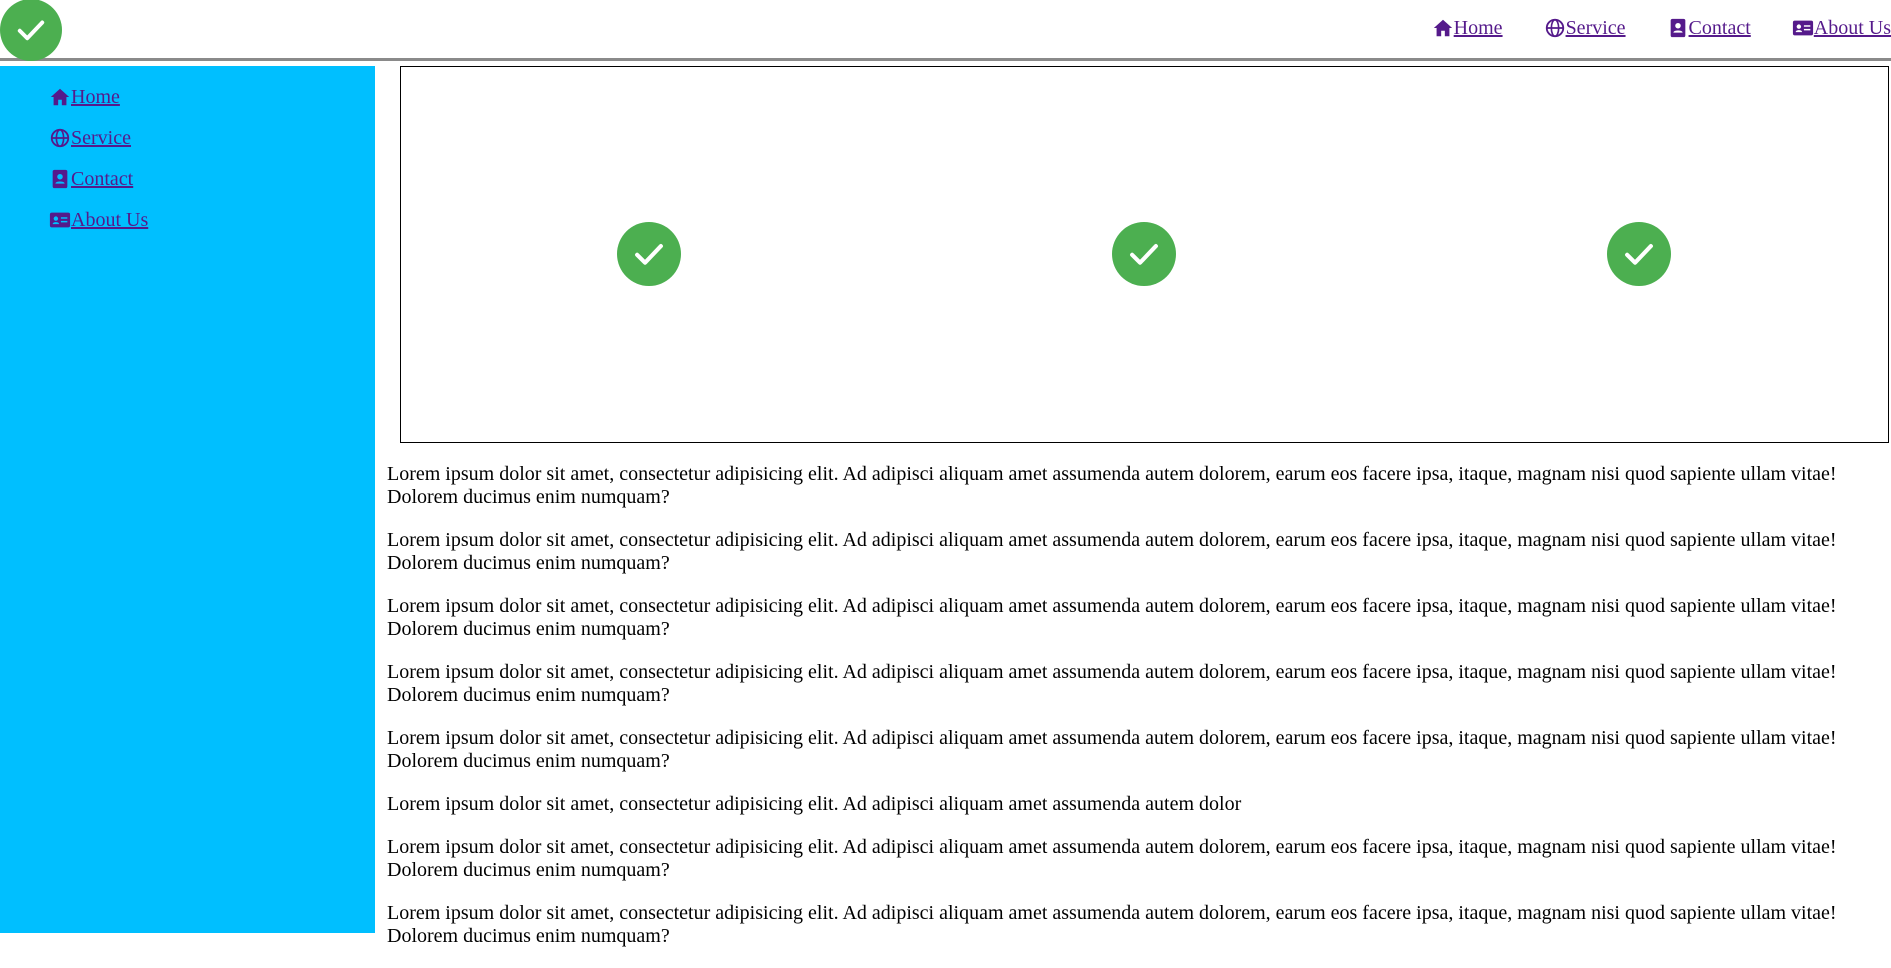 The height and width of the screenshot is (968, 1891). I want to click on topnav-label: Home, so click(1478, 28).